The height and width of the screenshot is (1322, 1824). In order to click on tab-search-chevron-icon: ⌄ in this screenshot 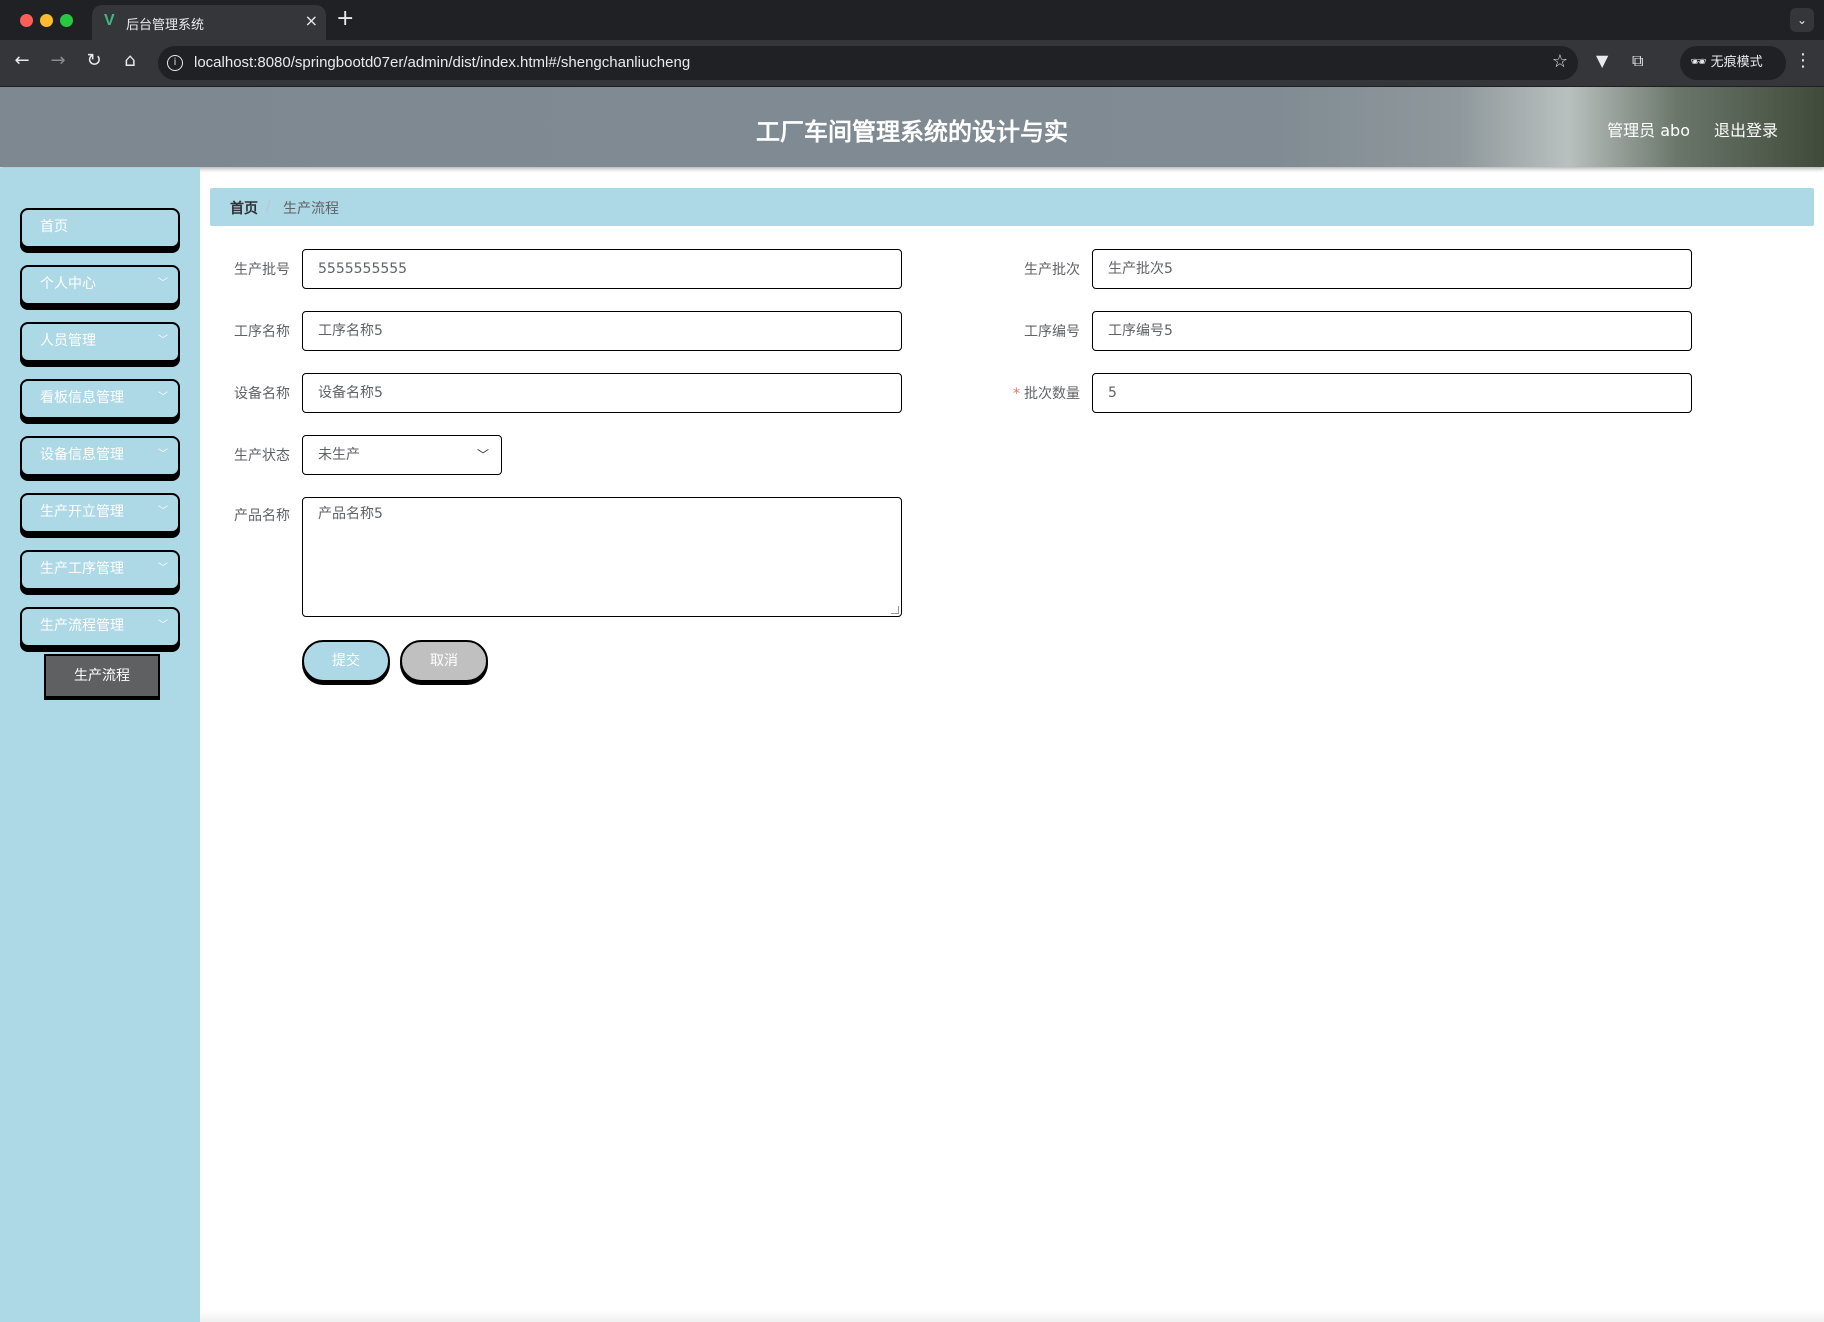, I will do `click(1802, 20)`.